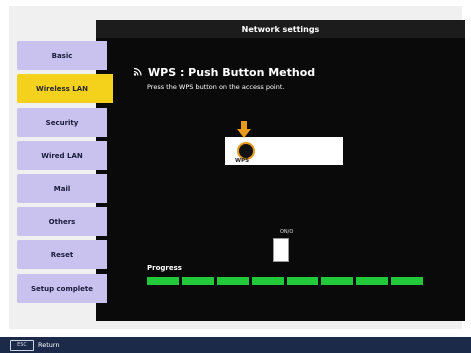  I want to click on tab-wired-lan: Wired LAN, so click(62, 155).